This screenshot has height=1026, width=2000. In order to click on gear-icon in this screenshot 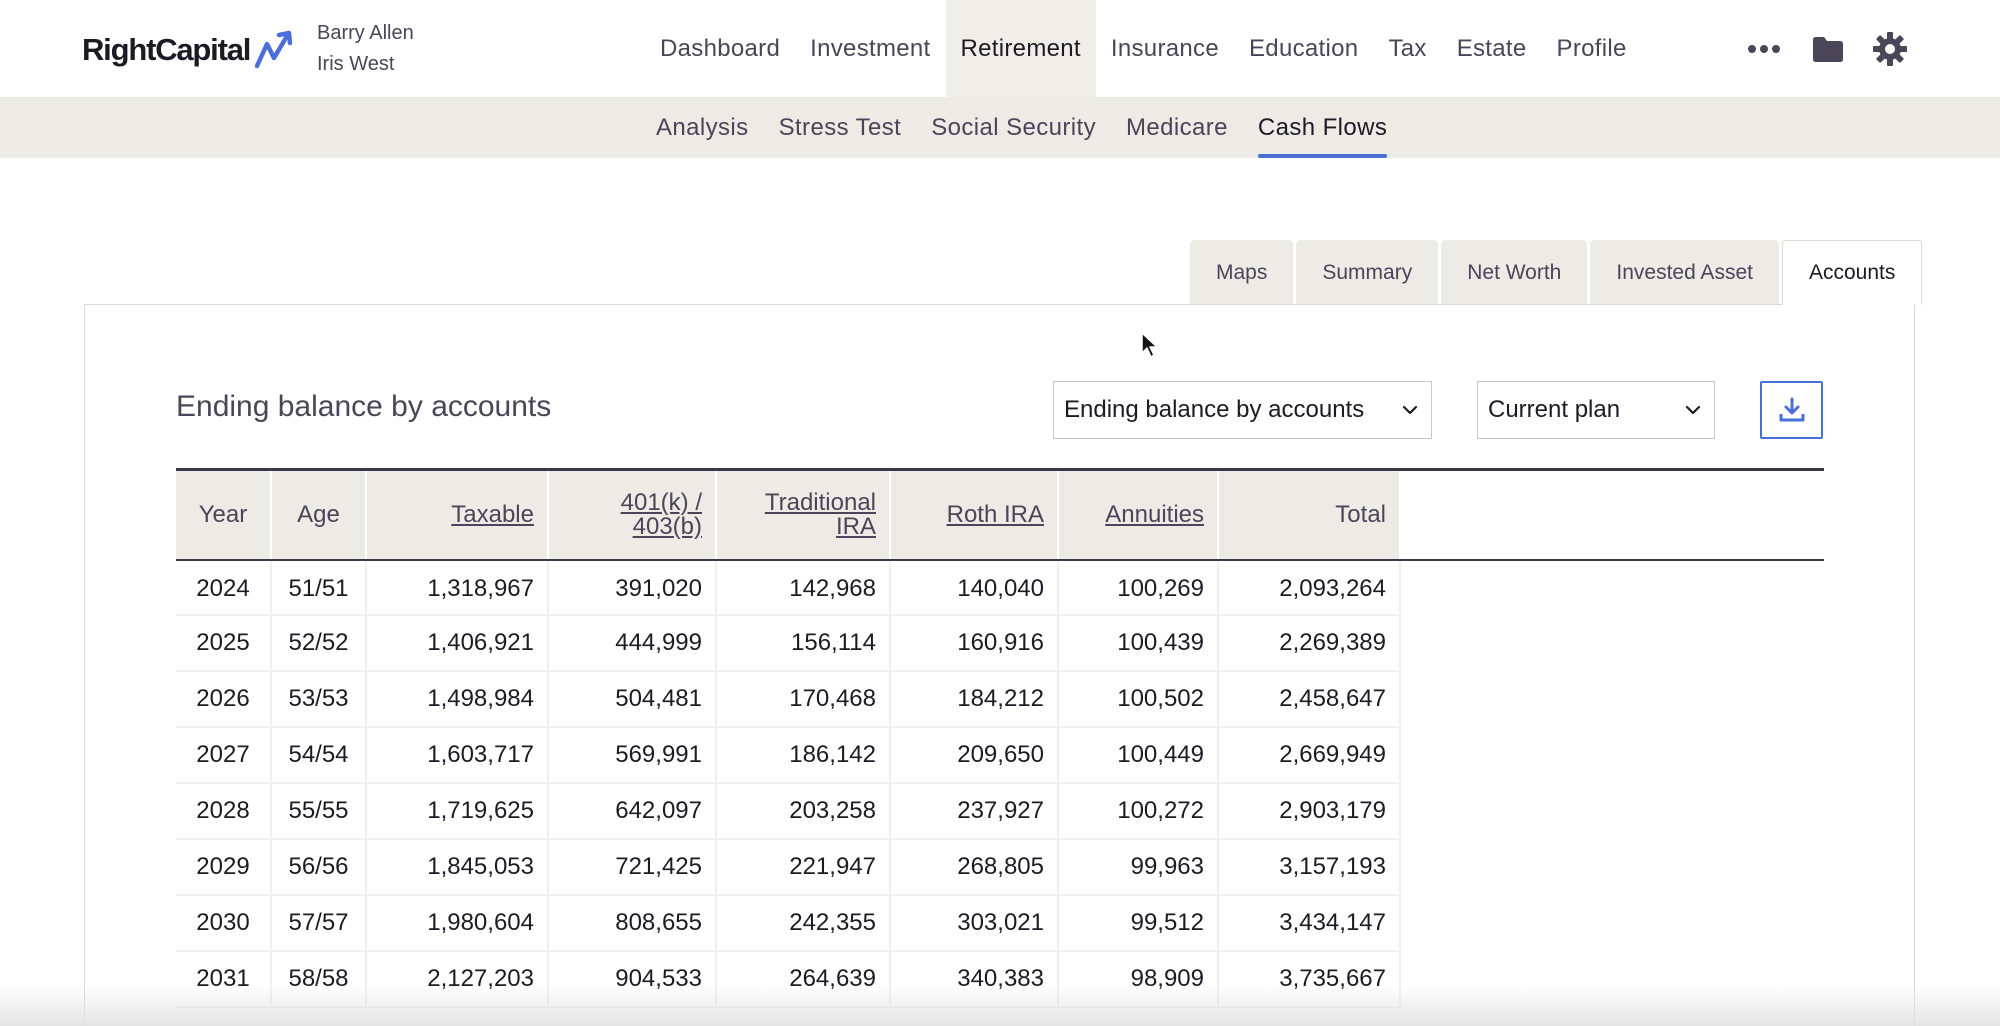, I will do `click(1890, 49)`.